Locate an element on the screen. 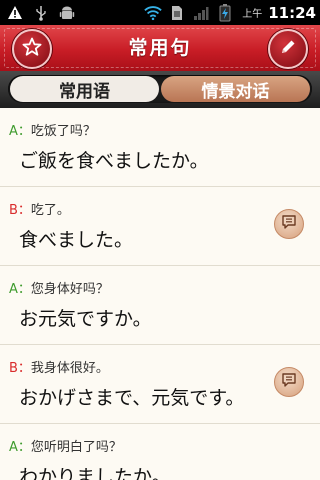  chinese-text: 吃饭了吗？ is located at coordinates (63, 131).